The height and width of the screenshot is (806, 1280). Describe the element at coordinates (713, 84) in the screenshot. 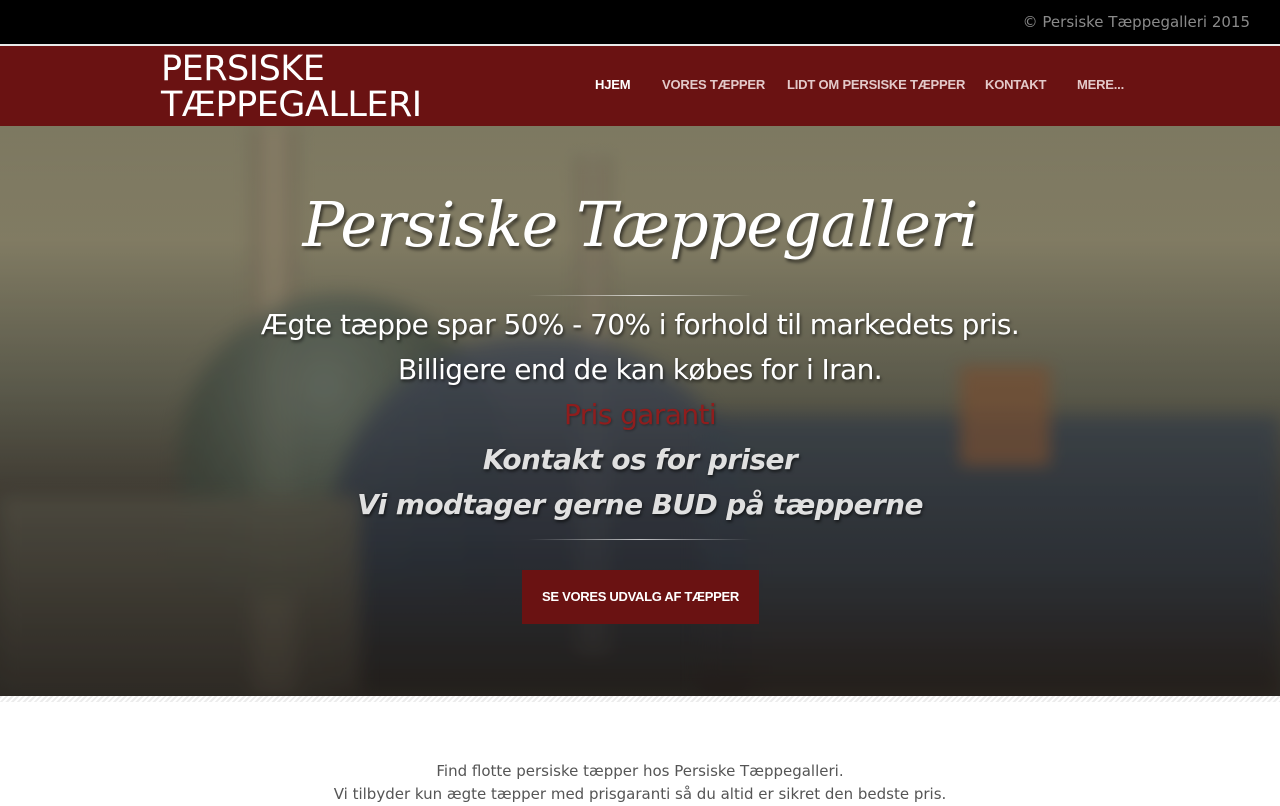

I see `nav-item-vores-taepper: VORES TÆPPER` at that location.